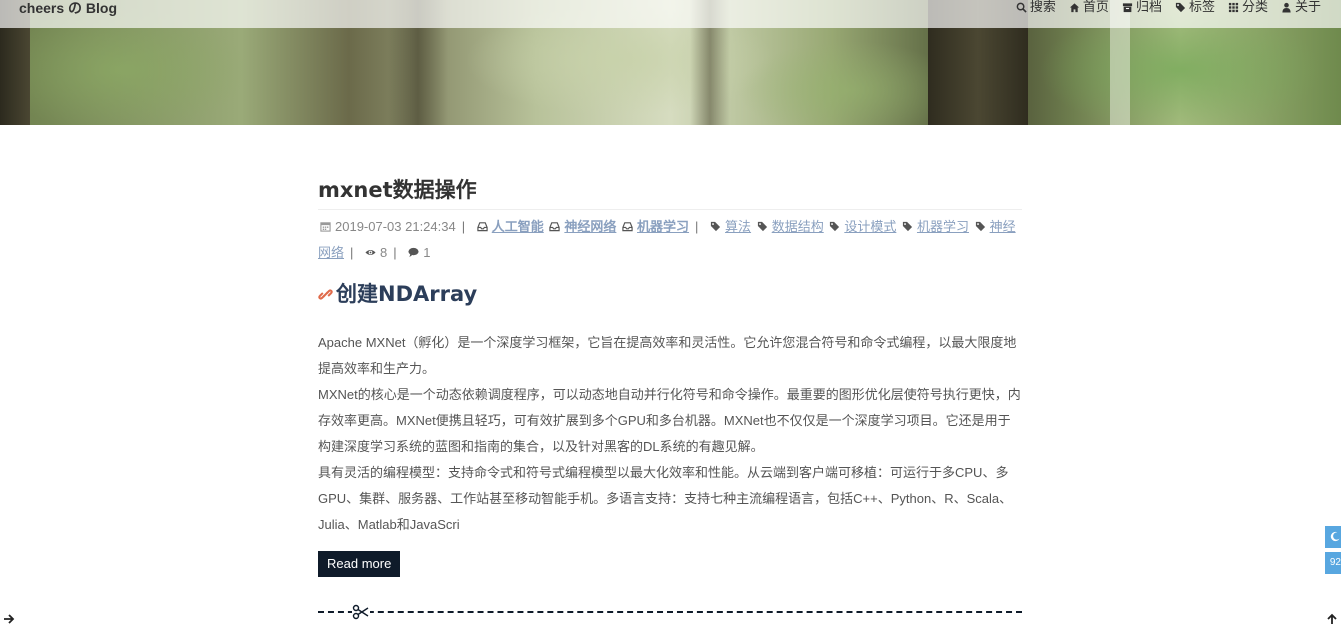 The image size is (1341, 640). What do you see at coordinates (325, 227) in the screenshot?
I see `calendar-icon` at bounding box center [325, 227].